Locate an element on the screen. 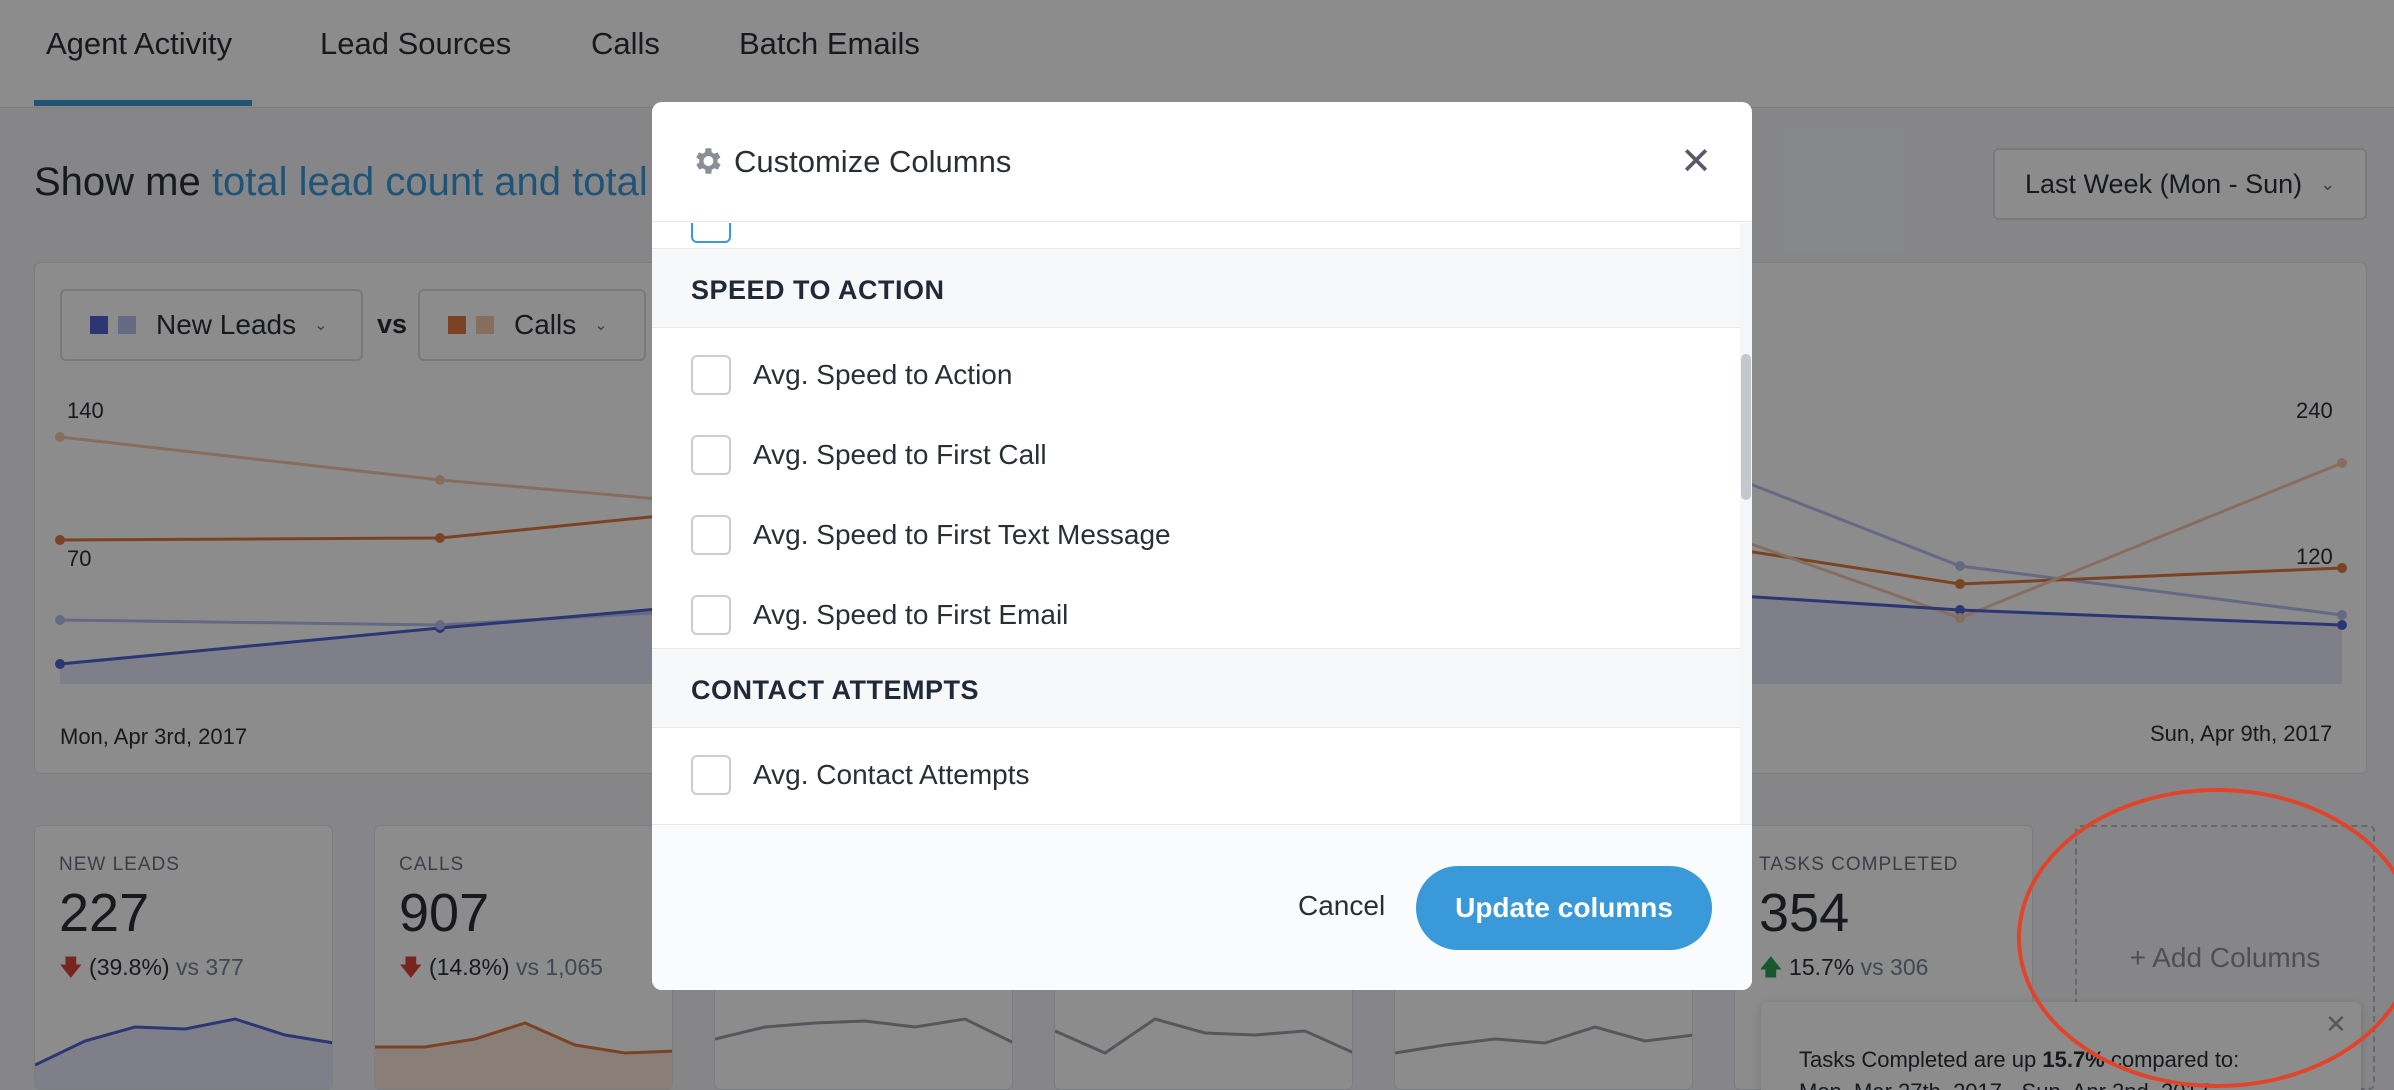 The height and width of the screenshot is (1090, 2394). checkbox-partial-row is located at coordinates (711, 233).